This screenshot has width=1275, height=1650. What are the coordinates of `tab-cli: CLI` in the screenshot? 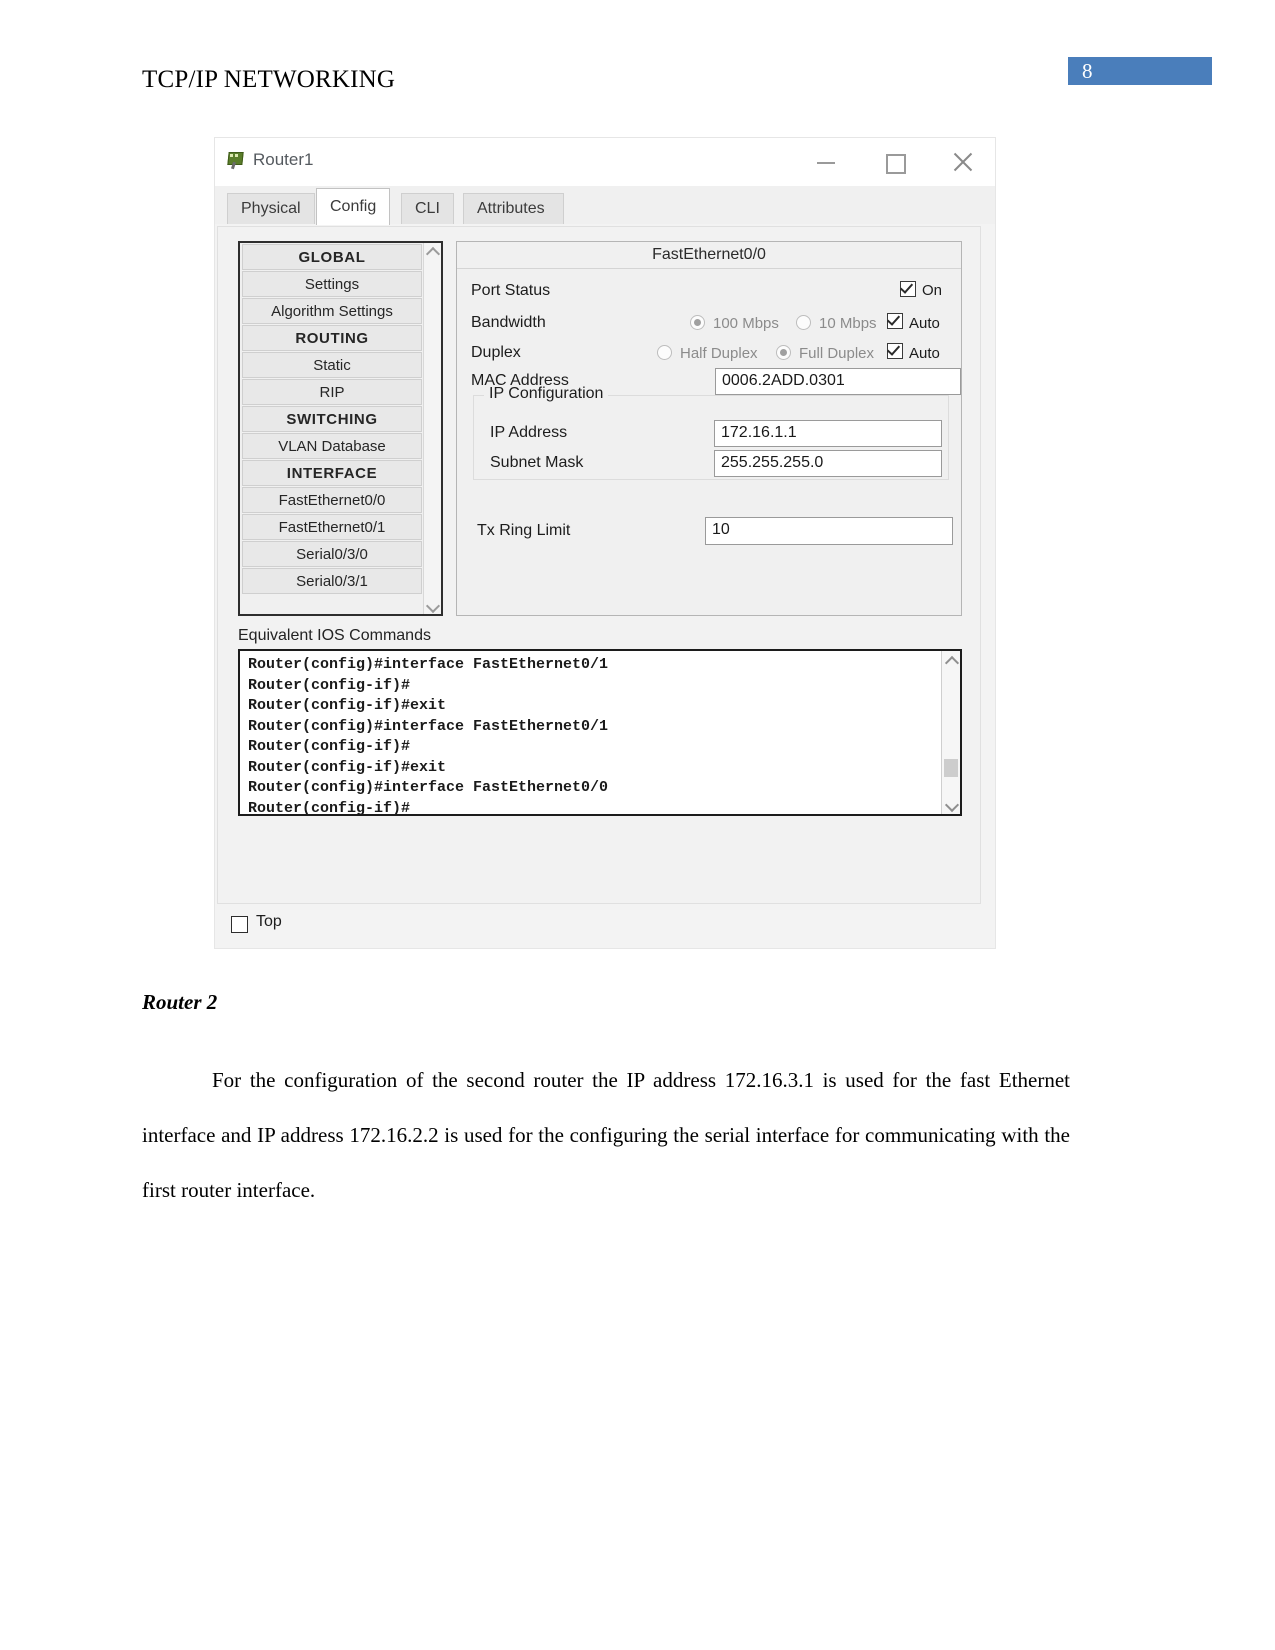 It's located at (427, 208).